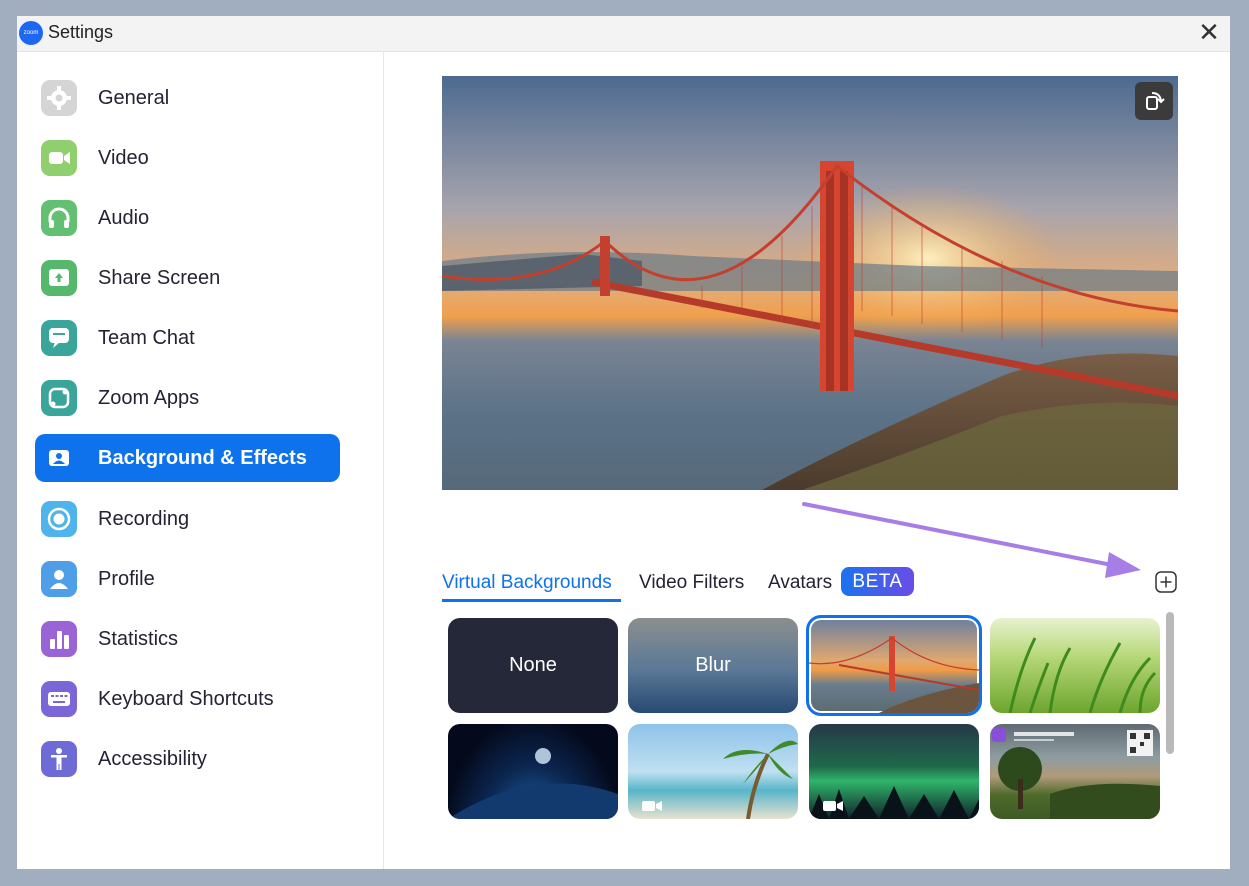 Image resolution: width=1249 pixels, height=886 pixels. What do you see at coordinates (894, 674) in the screenshot?
I see `golden-gate-thumbnail` at bounding box center [894, 674].